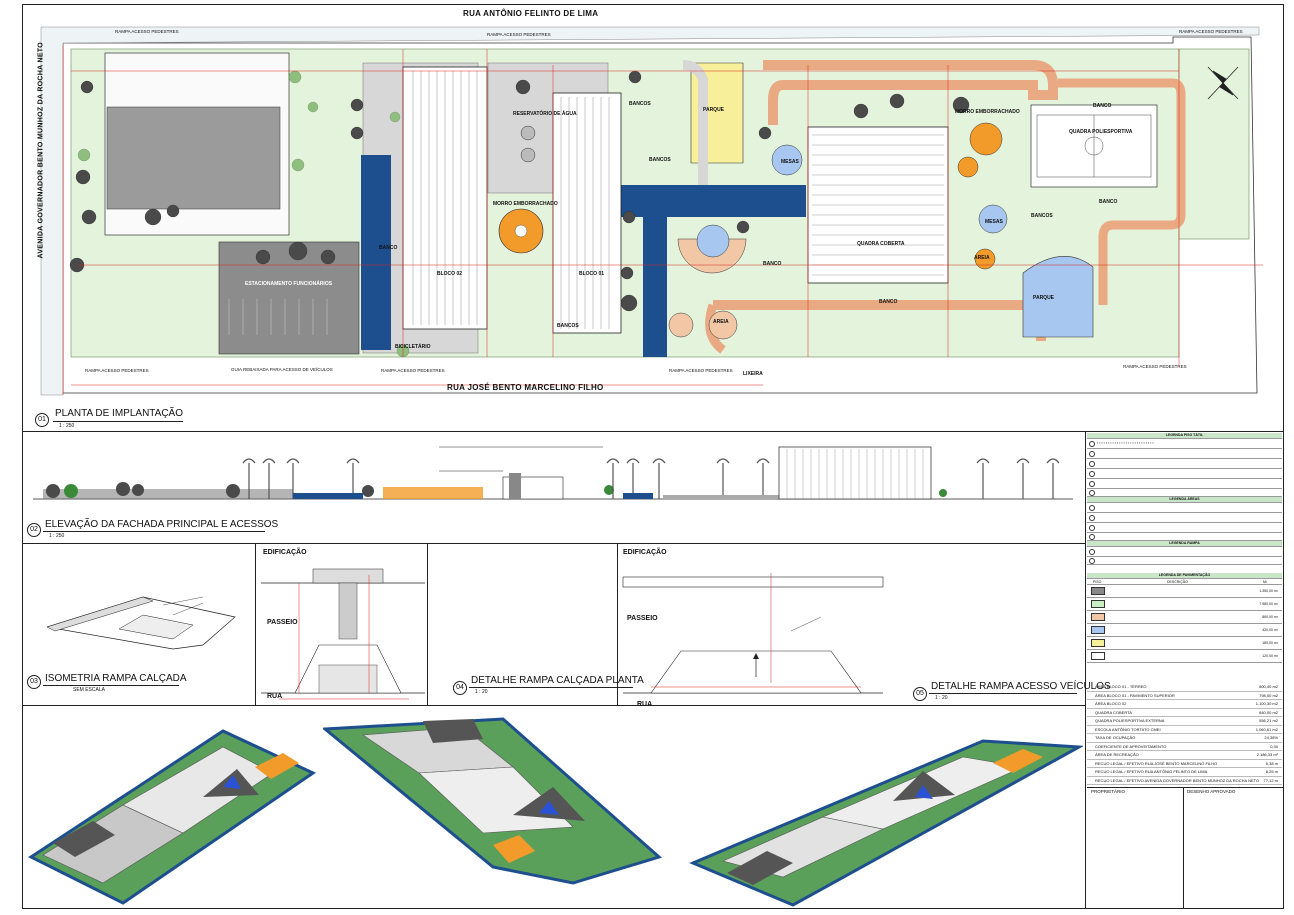  What do you see at coordinates (116, 678) in the screenshot?
I see `view-title-03: ISOMETRIA RAMPA CALÇADA` at bounding box center [116, 678].